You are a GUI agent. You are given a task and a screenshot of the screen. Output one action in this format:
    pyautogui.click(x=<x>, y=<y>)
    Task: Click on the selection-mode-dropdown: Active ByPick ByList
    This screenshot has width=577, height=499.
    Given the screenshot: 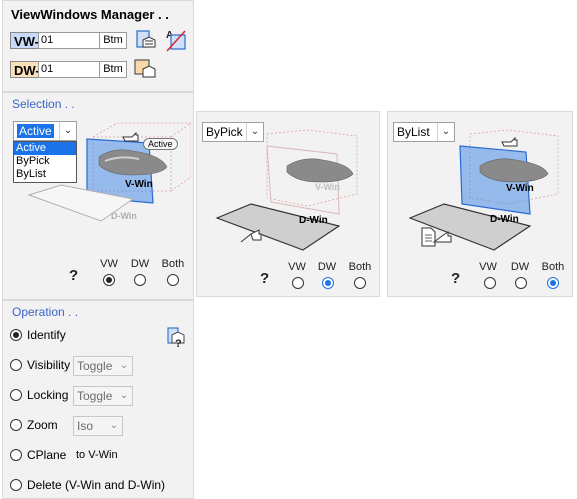 What is the action you would take?
    pyautogui.click(x=45, y=162)
    